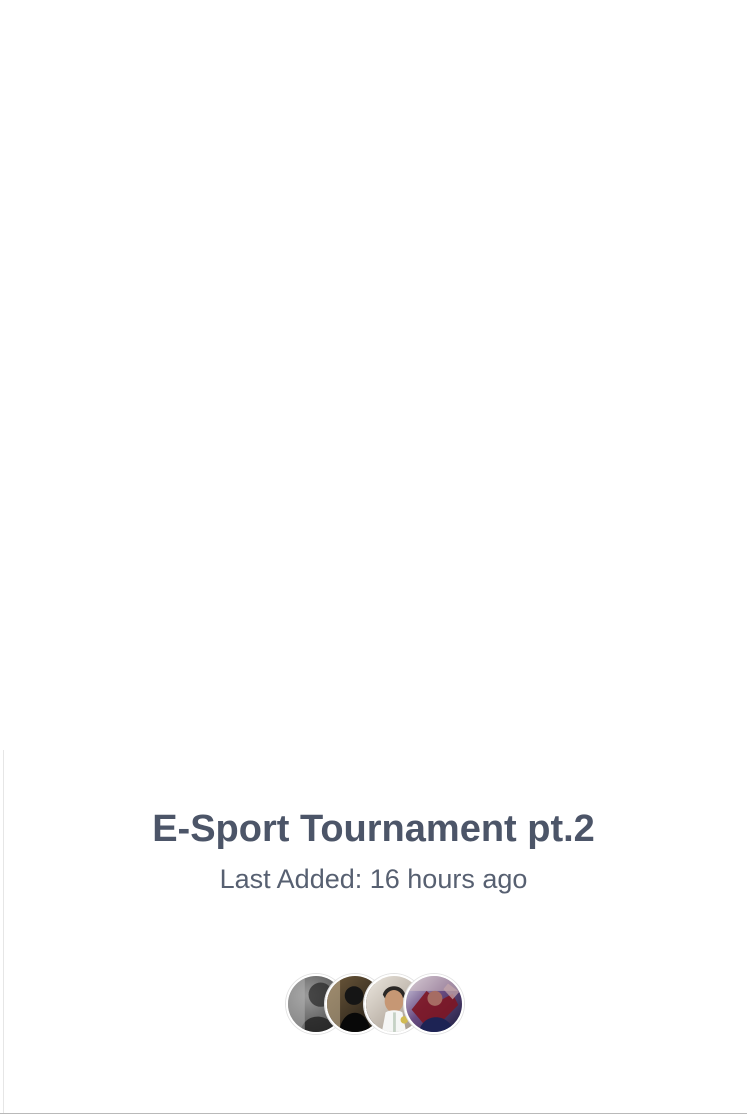 The width and height of the screenshot is (747, 1118). I want to click on avatar, so click(434, 1004).